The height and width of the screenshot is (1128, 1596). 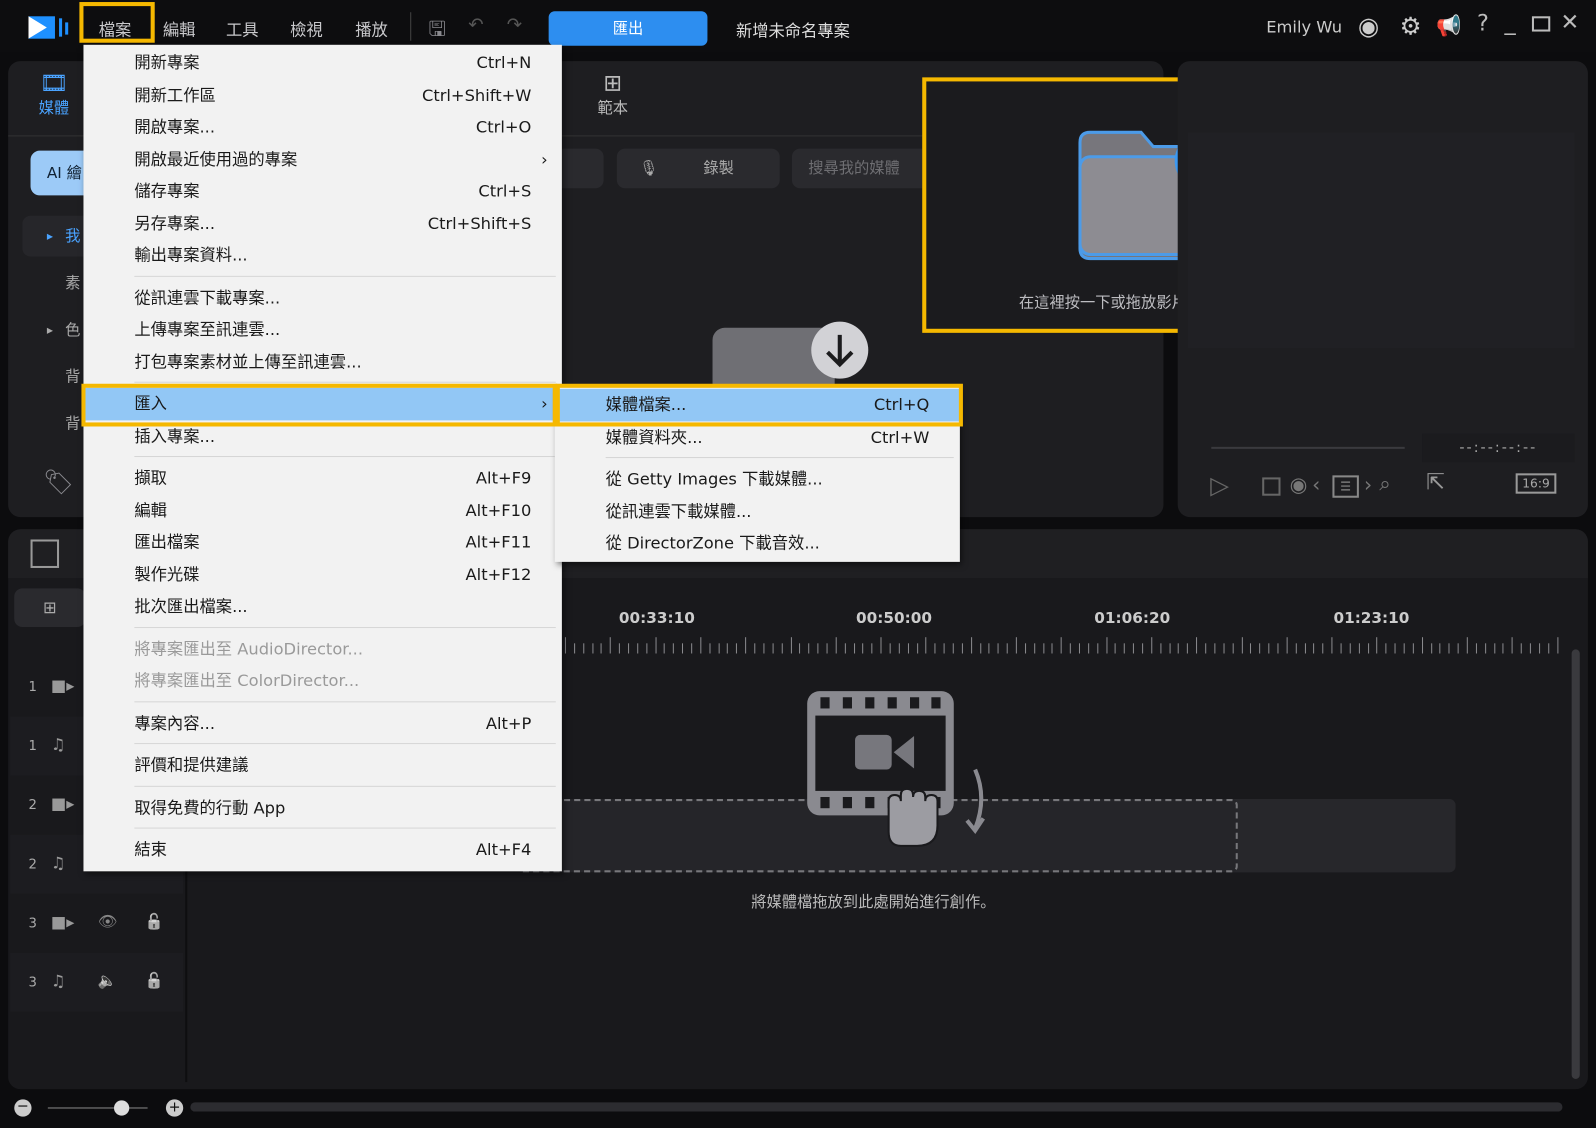 I want to click on add-track-button: ⊞, so click(x=50, y=608).